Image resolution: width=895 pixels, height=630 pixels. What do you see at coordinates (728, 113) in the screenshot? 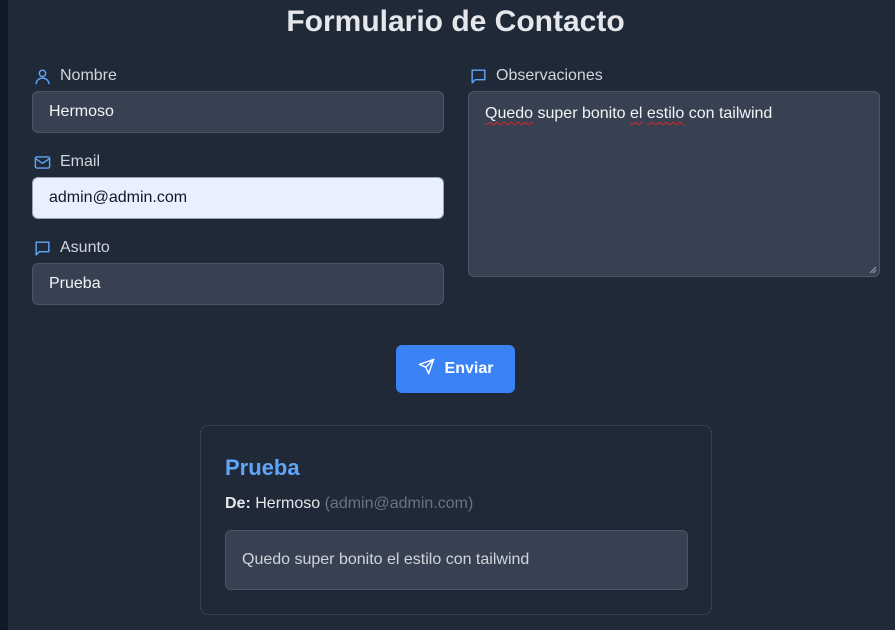
I see `textarea-text: con tailwind` at bounding box center [728, 113].